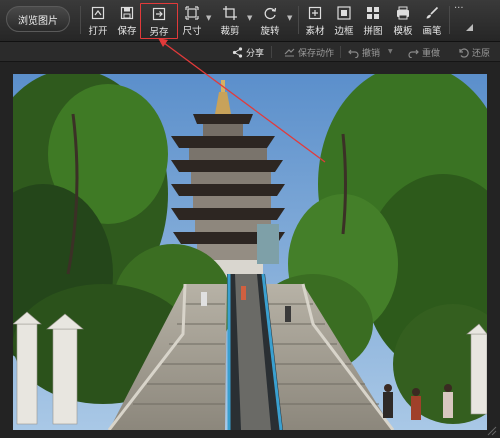 The height and width of the screenshot is (438, 500). What do you see at coordinates (249, 18) in the screenshot?
I see `crop-dropdown-icon: ▼` at bounding box center [249, 18].